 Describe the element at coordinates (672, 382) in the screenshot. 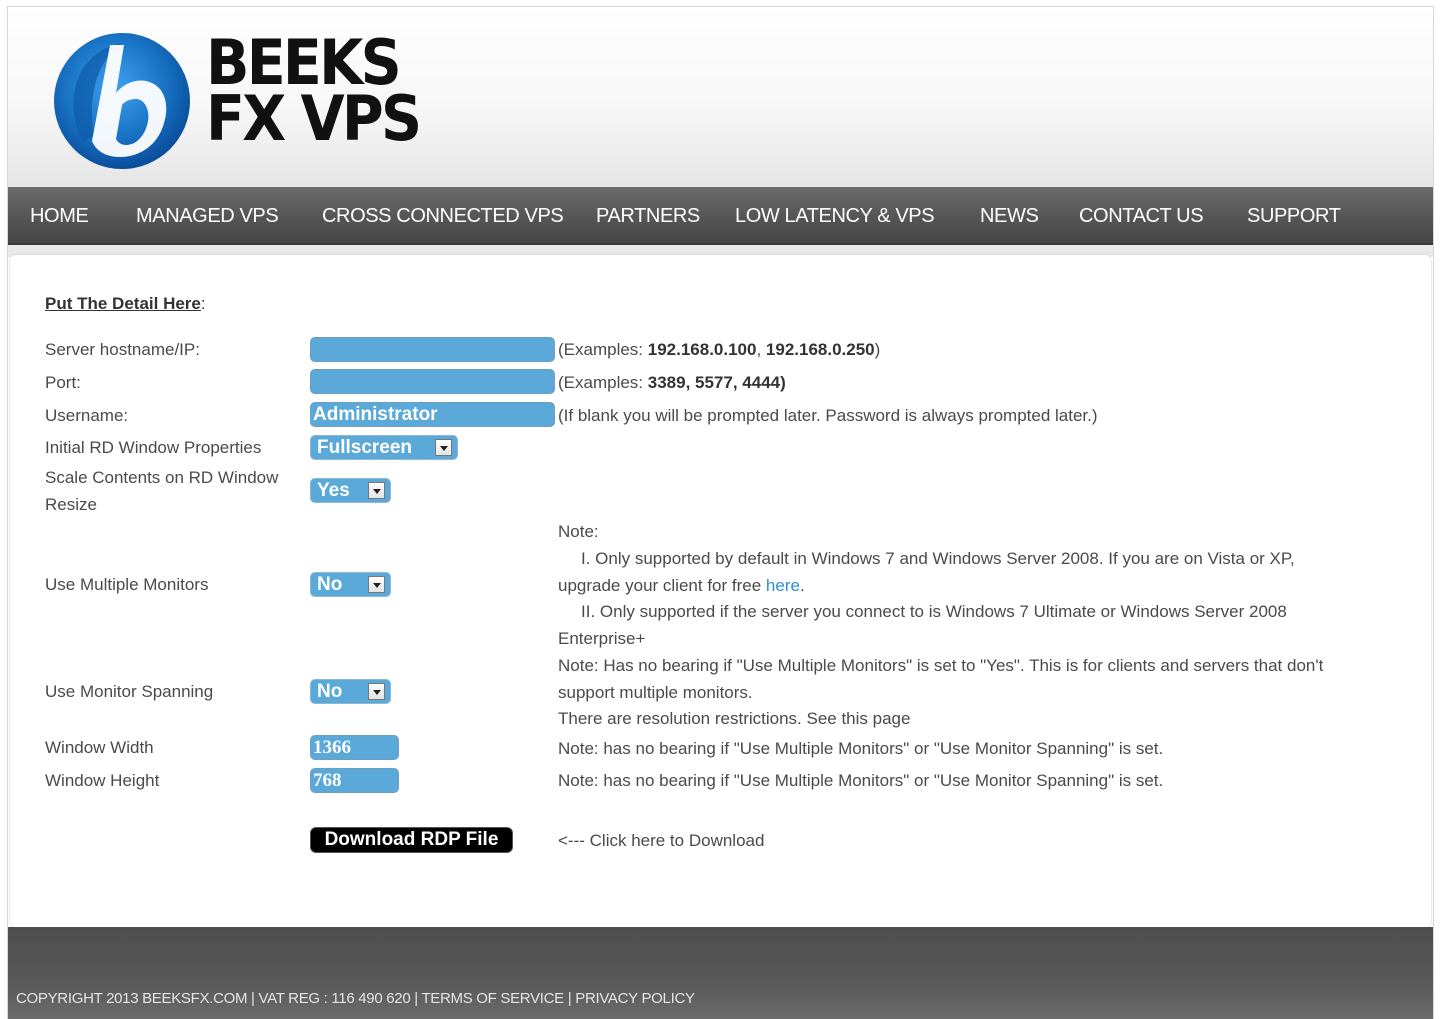

I see `port-examples: (Examples: 3389, 5577, 4444)` at that location.